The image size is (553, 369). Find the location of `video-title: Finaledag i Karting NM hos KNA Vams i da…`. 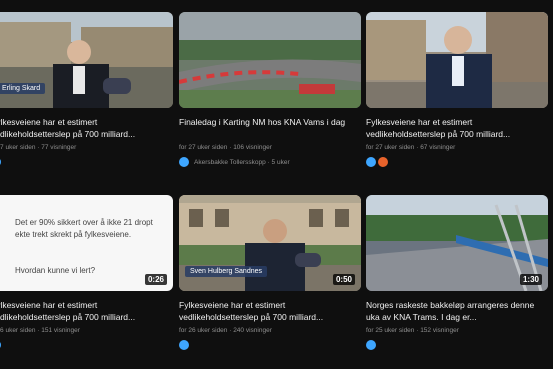

video-title: Finaledag i Karting NM hos KNA Vams i da… is located at coordinates (270, 122).